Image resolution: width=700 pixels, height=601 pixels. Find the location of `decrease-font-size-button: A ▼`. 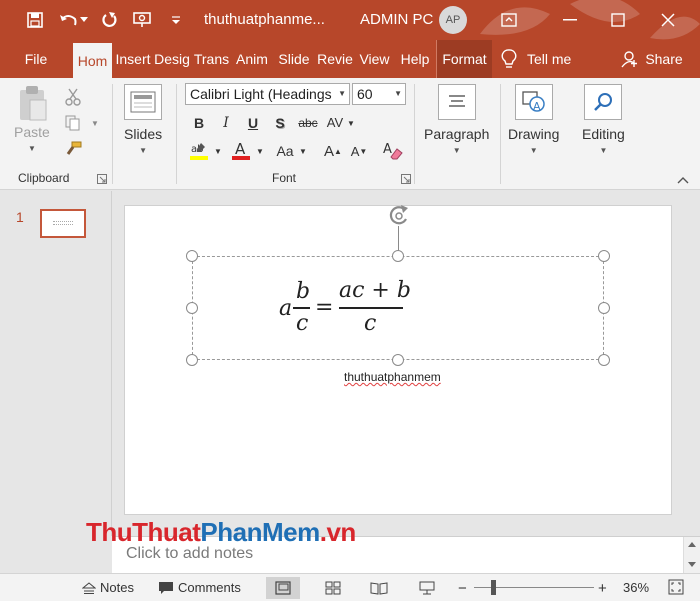

decrease-font-size-button: A ▼ is located at coordinates (359, 151).